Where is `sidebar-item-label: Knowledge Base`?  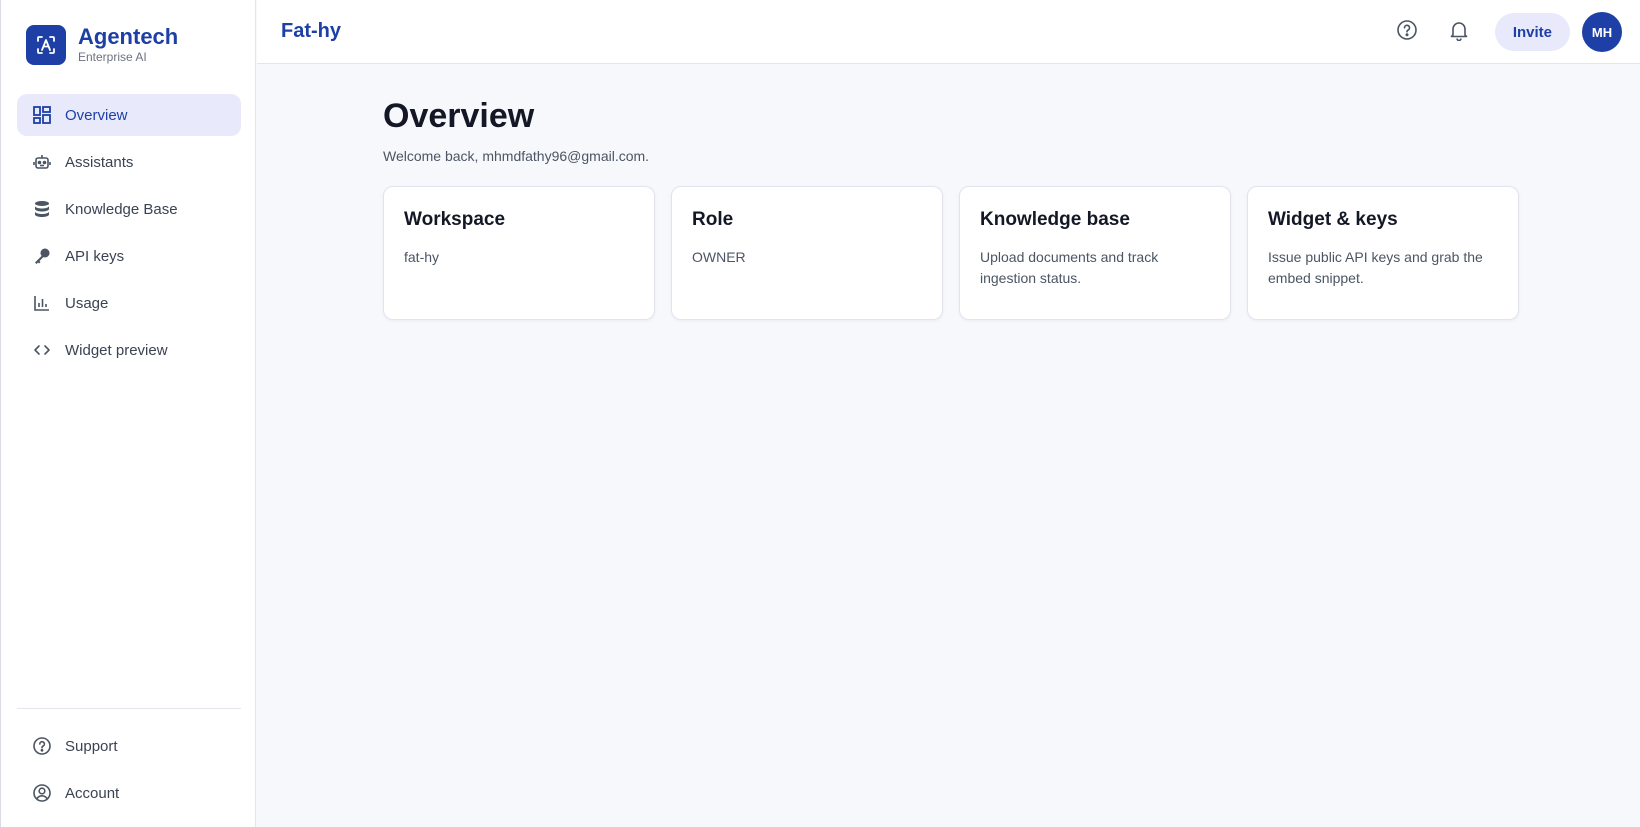 sidebar-item-label: Knowledge Base is located at coordinates (121, 209).